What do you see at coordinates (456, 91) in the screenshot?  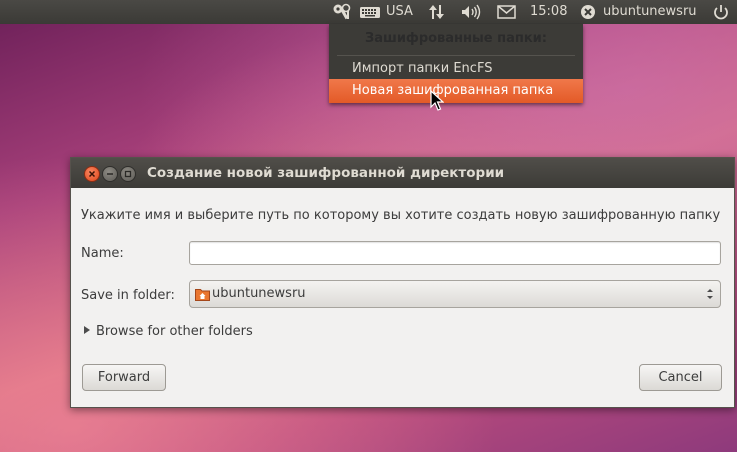 I see `menu-item-new-encrypted-folder: Новая зашифрованная папка` at bounding box center [456, 91].